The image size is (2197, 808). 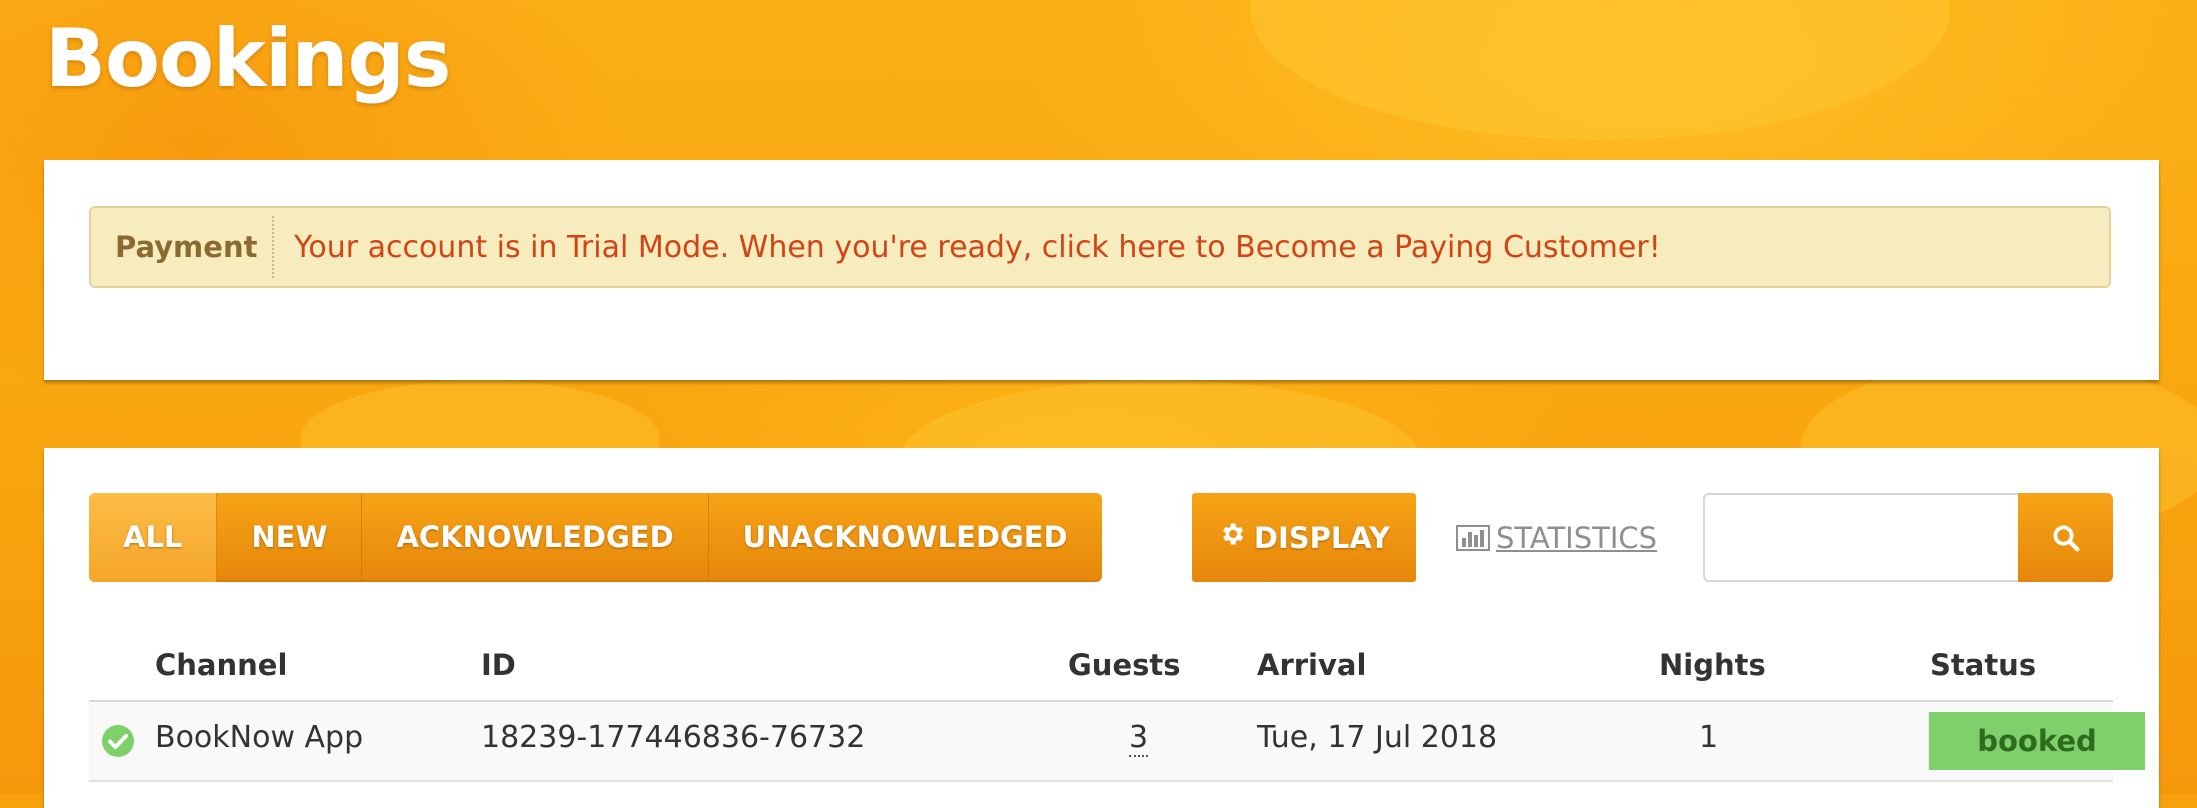 What do you see at coordinates (221, 665) in the screenshot?
I see `col-channel: Channel` at bounding box center [221, 665].